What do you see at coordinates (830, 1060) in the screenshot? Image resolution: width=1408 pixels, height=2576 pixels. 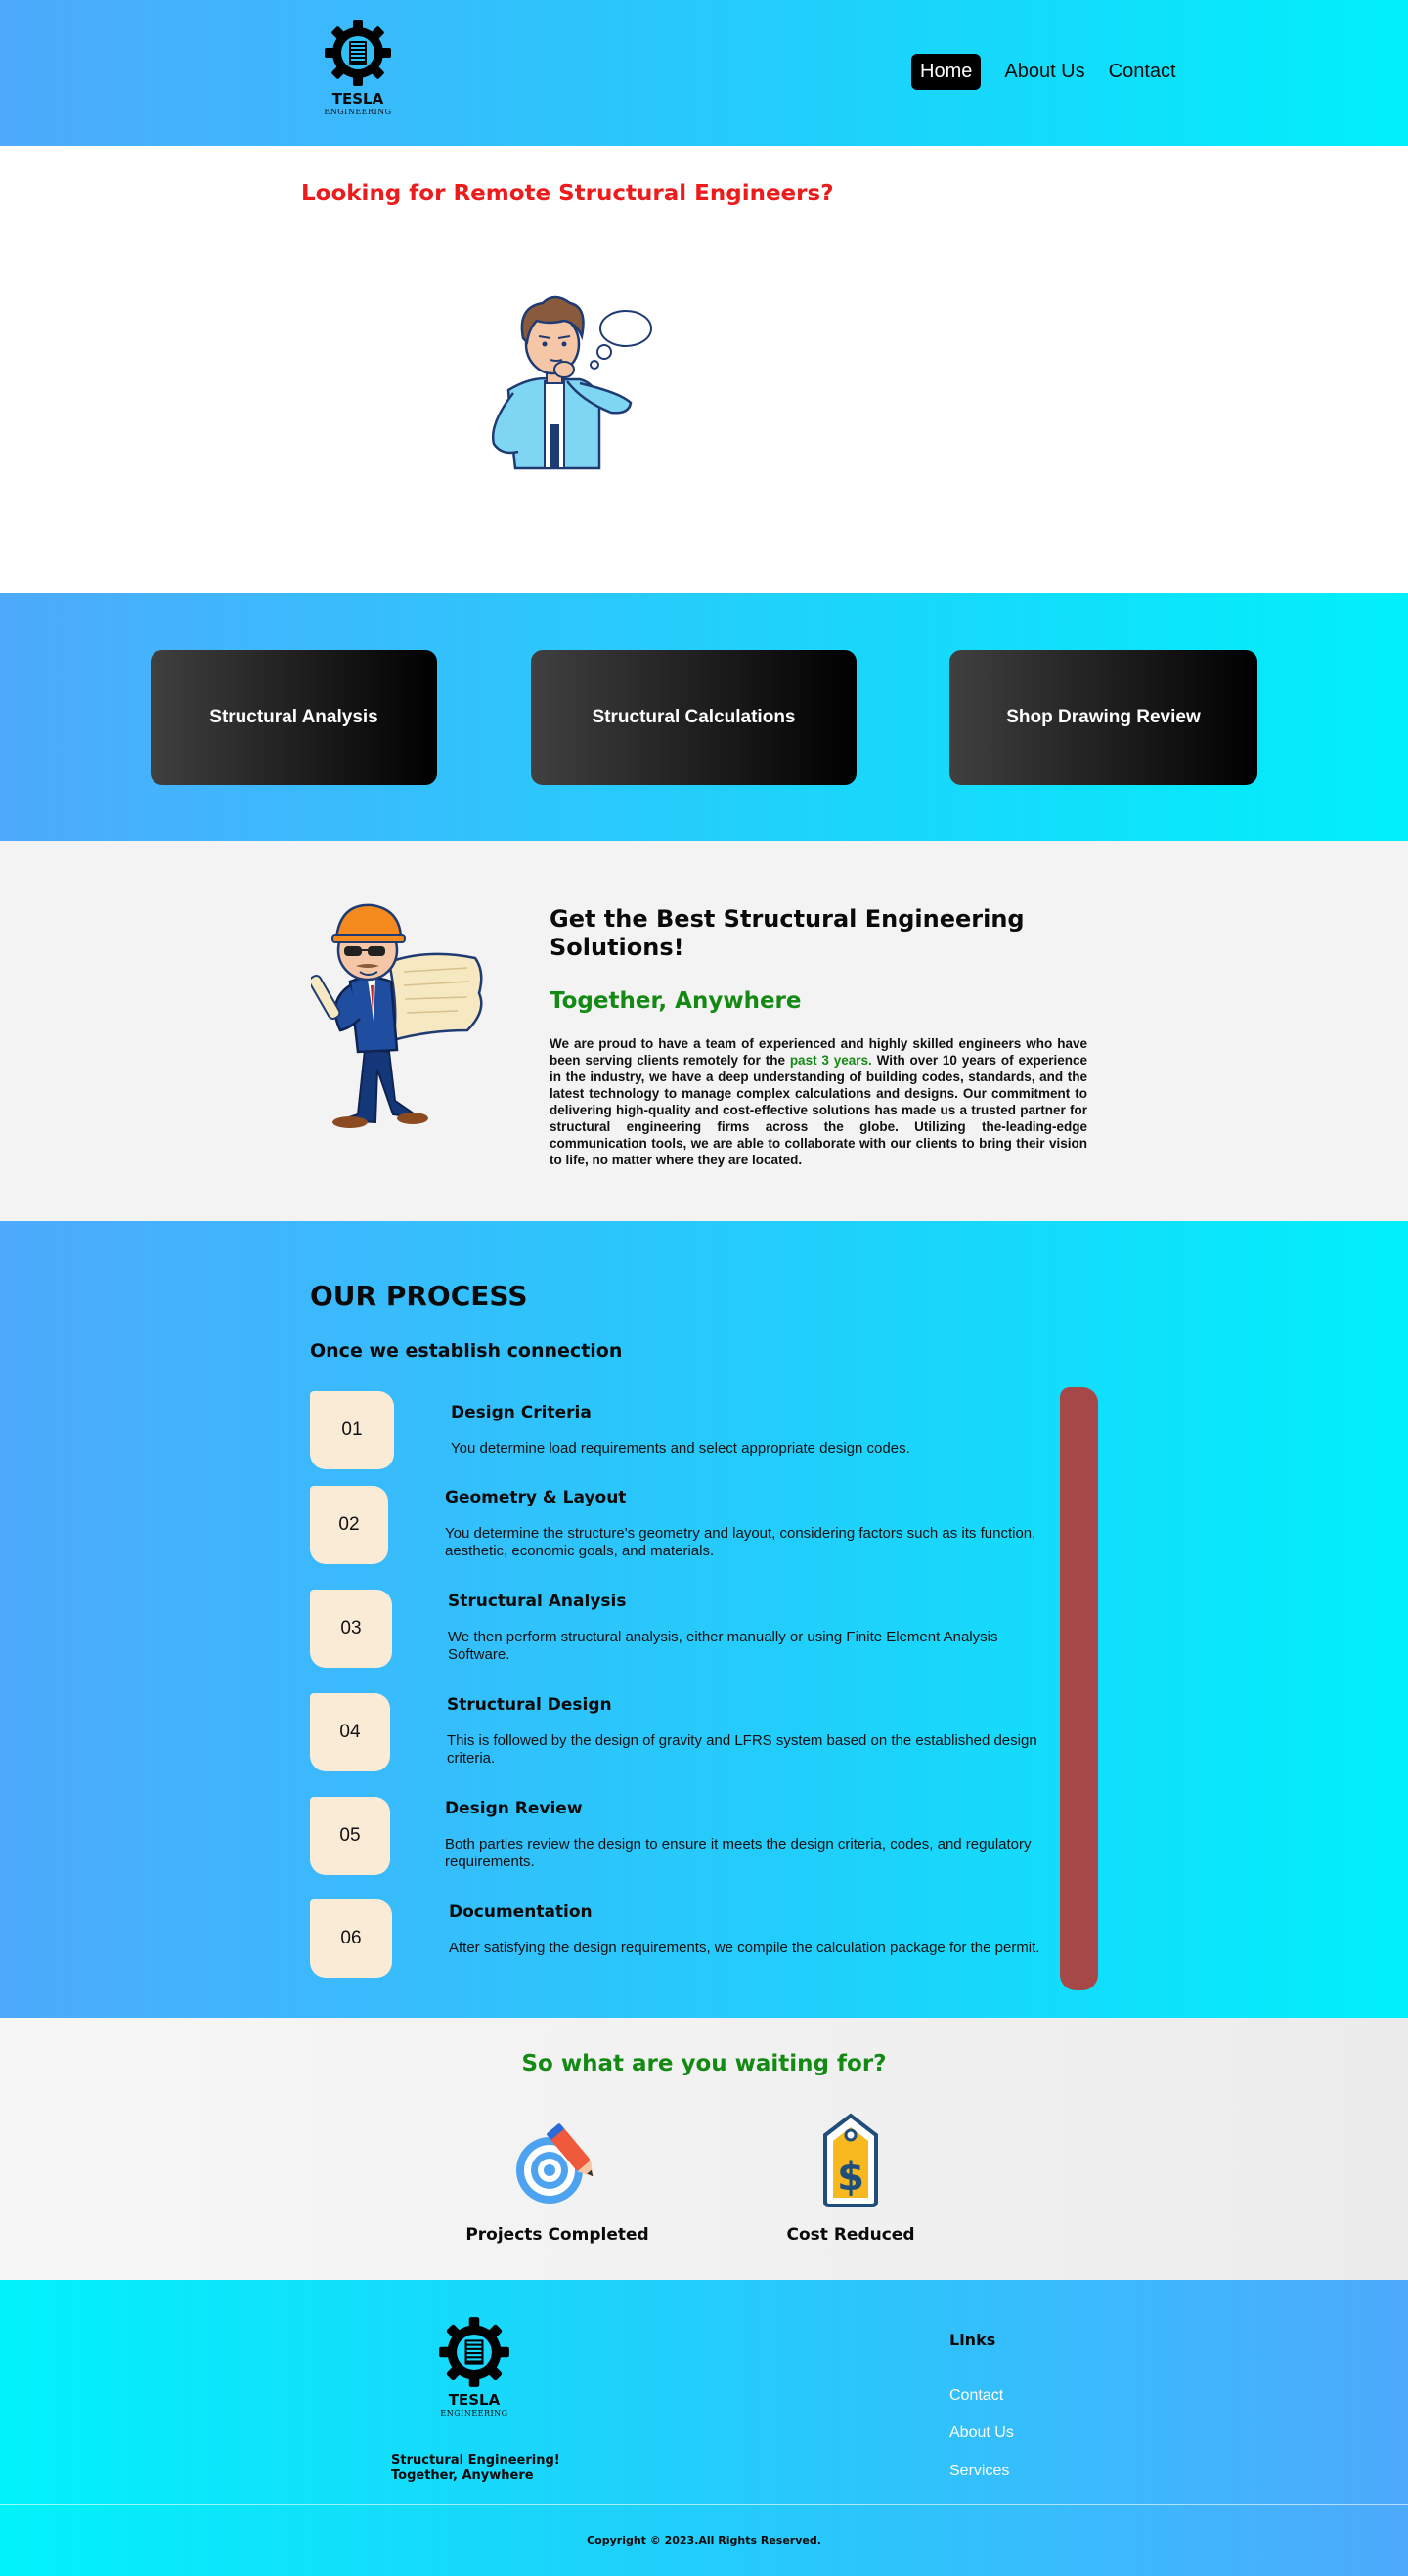 I see `about-paragraph-highlight: past 3 years.` at bounding box center [830, 1060].